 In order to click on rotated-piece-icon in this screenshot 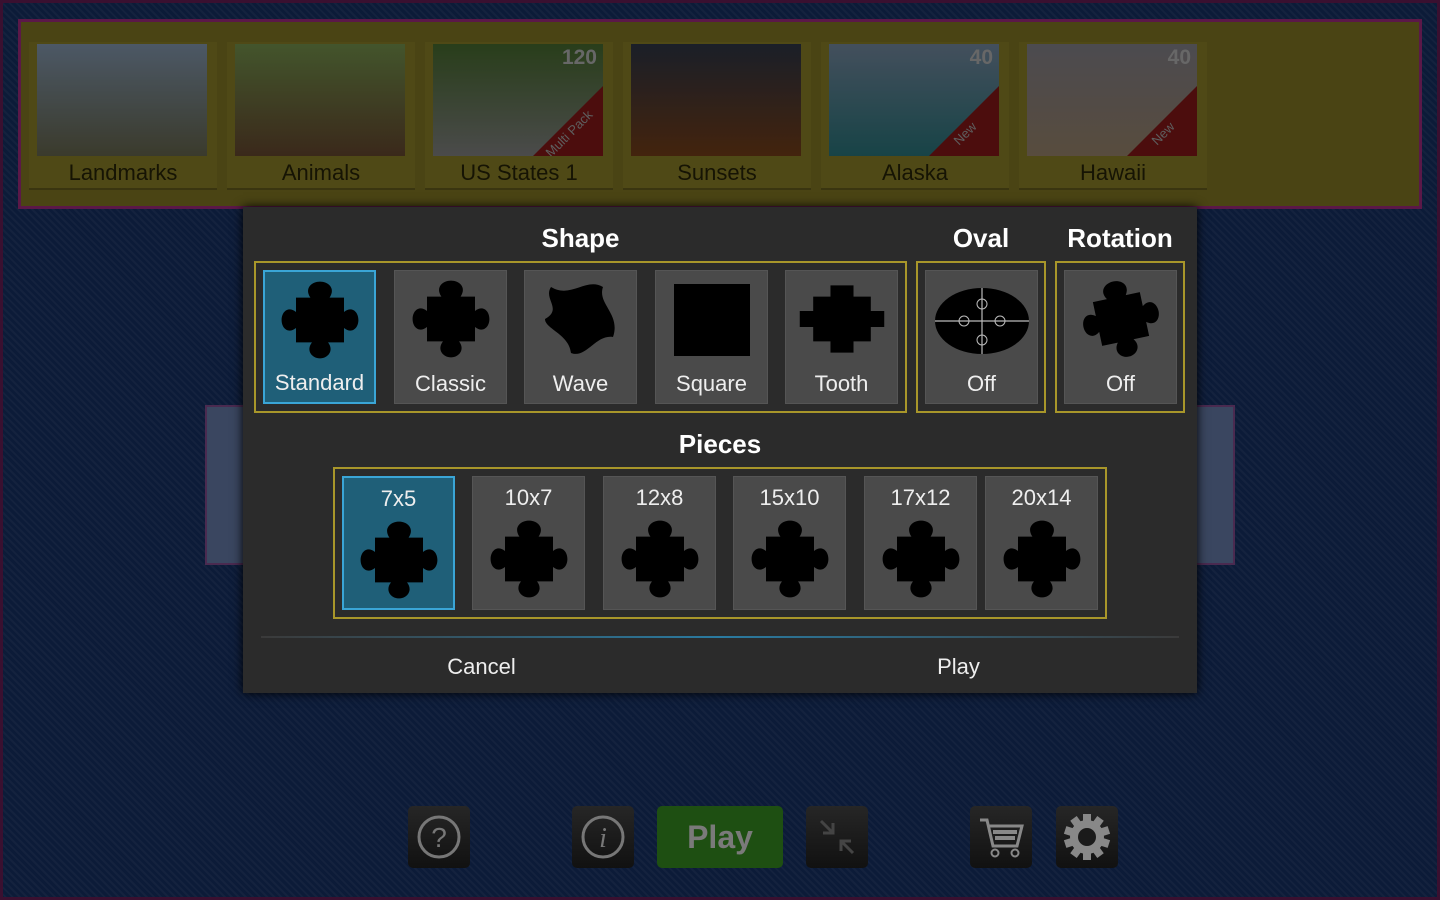, I will do `click(1120, 319)`.